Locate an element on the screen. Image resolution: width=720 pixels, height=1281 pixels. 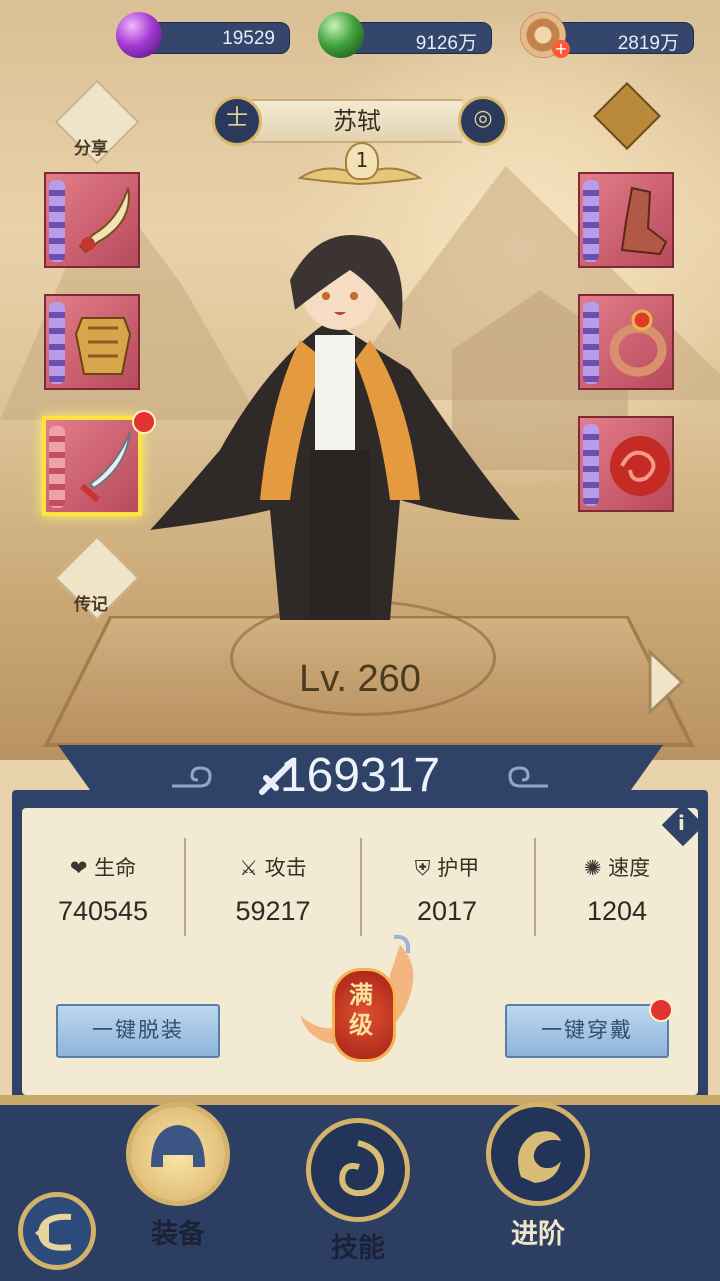
add-currency-icon: + is located at coordinates (561, 49).